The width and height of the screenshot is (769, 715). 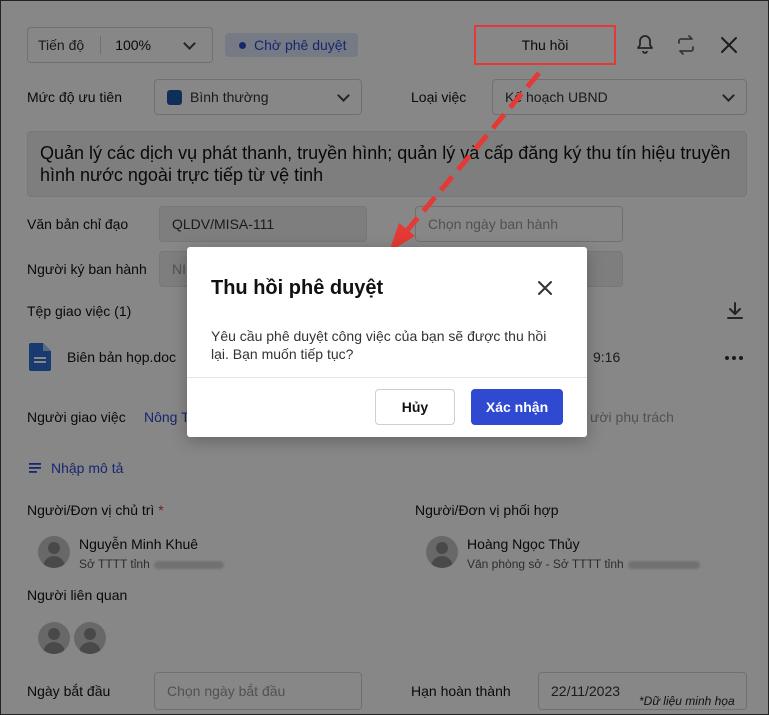 What do you see at coordinates (387, 377) in the screenshot?
I see `dialog-divider` at bounding box center [387, 377].